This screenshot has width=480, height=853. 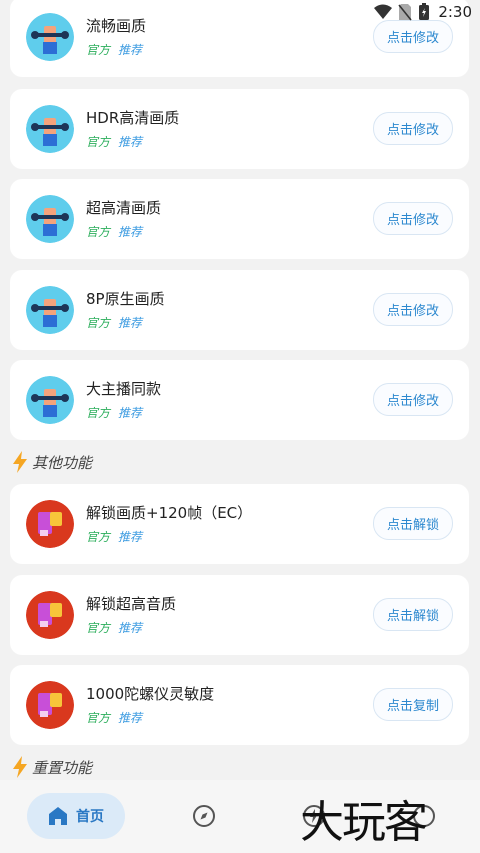 I want to click on feature-card: 解锁画质+120帧（EC） 官方 推荐 点击解锁, so click(x=239, y=524).